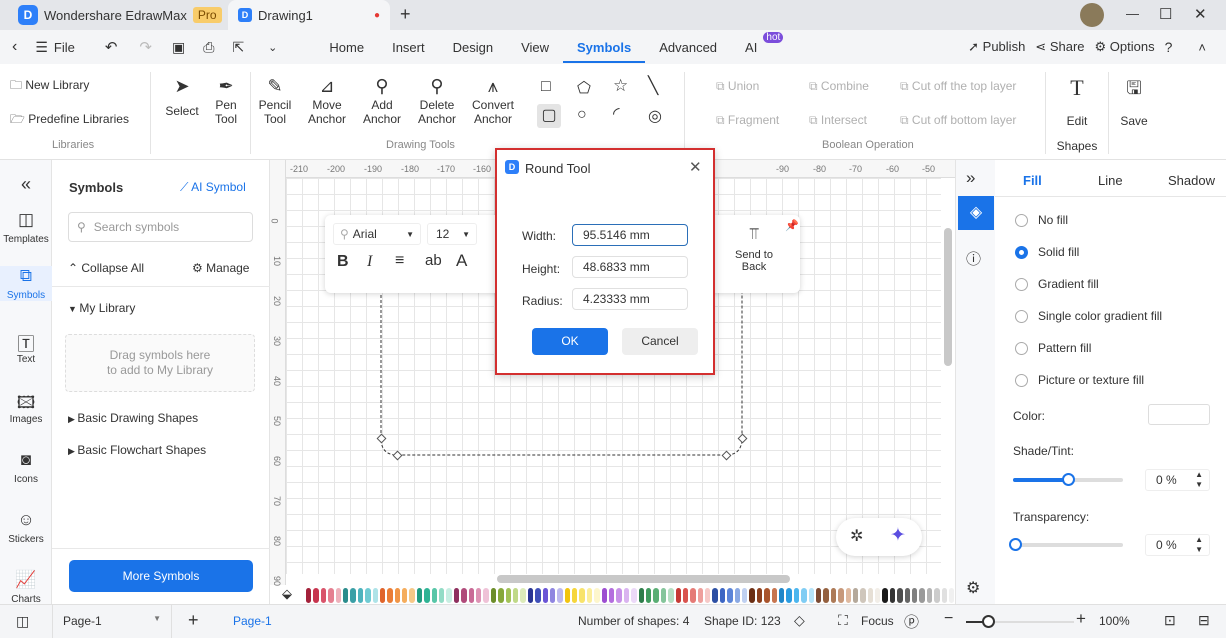  Describe the element at coordinates (1088, 316) in the screenshot. I see `radio-single-color-gradient: Single color gradient fill` at that location.